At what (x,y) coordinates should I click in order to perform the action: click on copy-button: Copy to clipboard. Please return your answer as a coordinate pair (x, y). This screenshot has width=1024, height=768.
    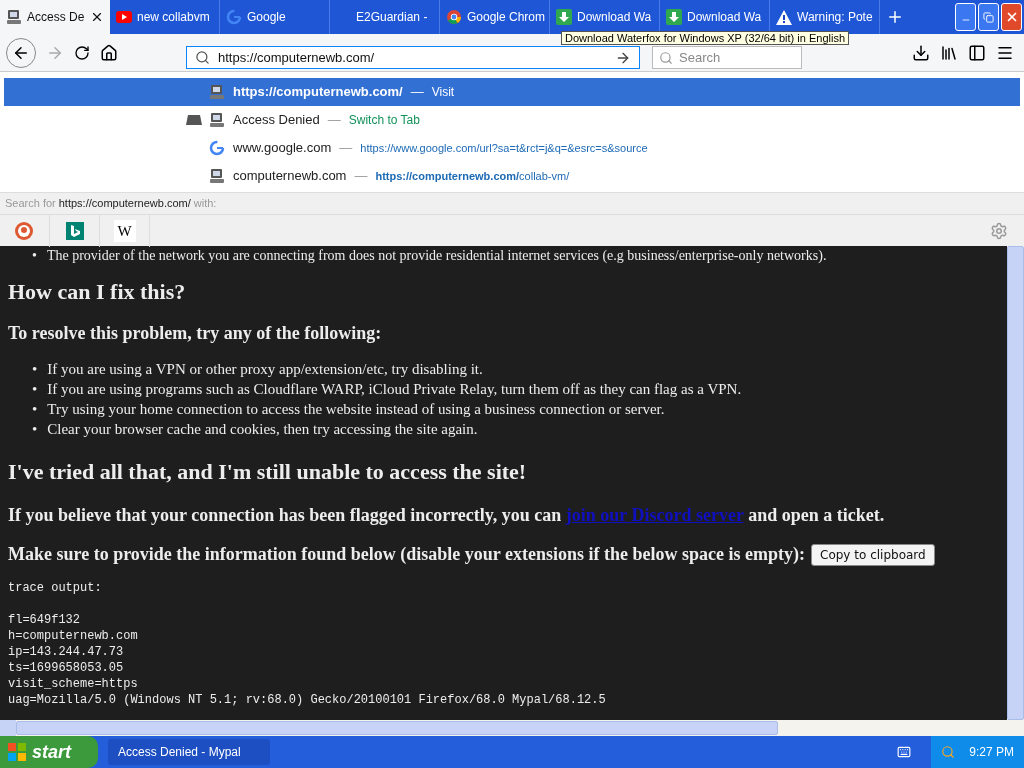
    Looking at the image, I should click on (873, 554).